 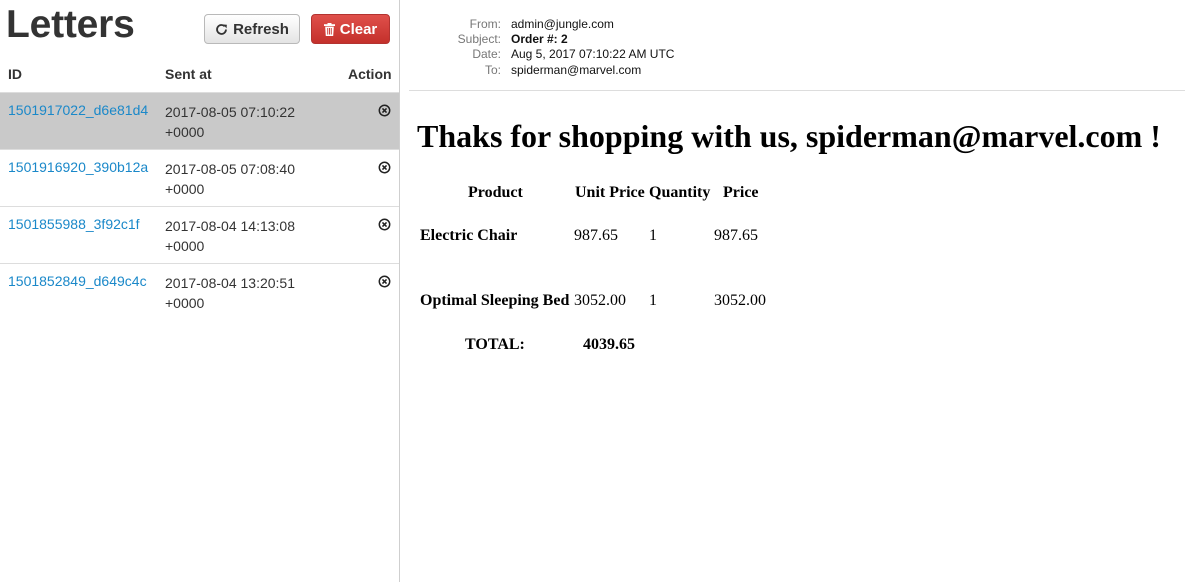 I want to click on clear-button: Clear, so click(x=350, y=29).